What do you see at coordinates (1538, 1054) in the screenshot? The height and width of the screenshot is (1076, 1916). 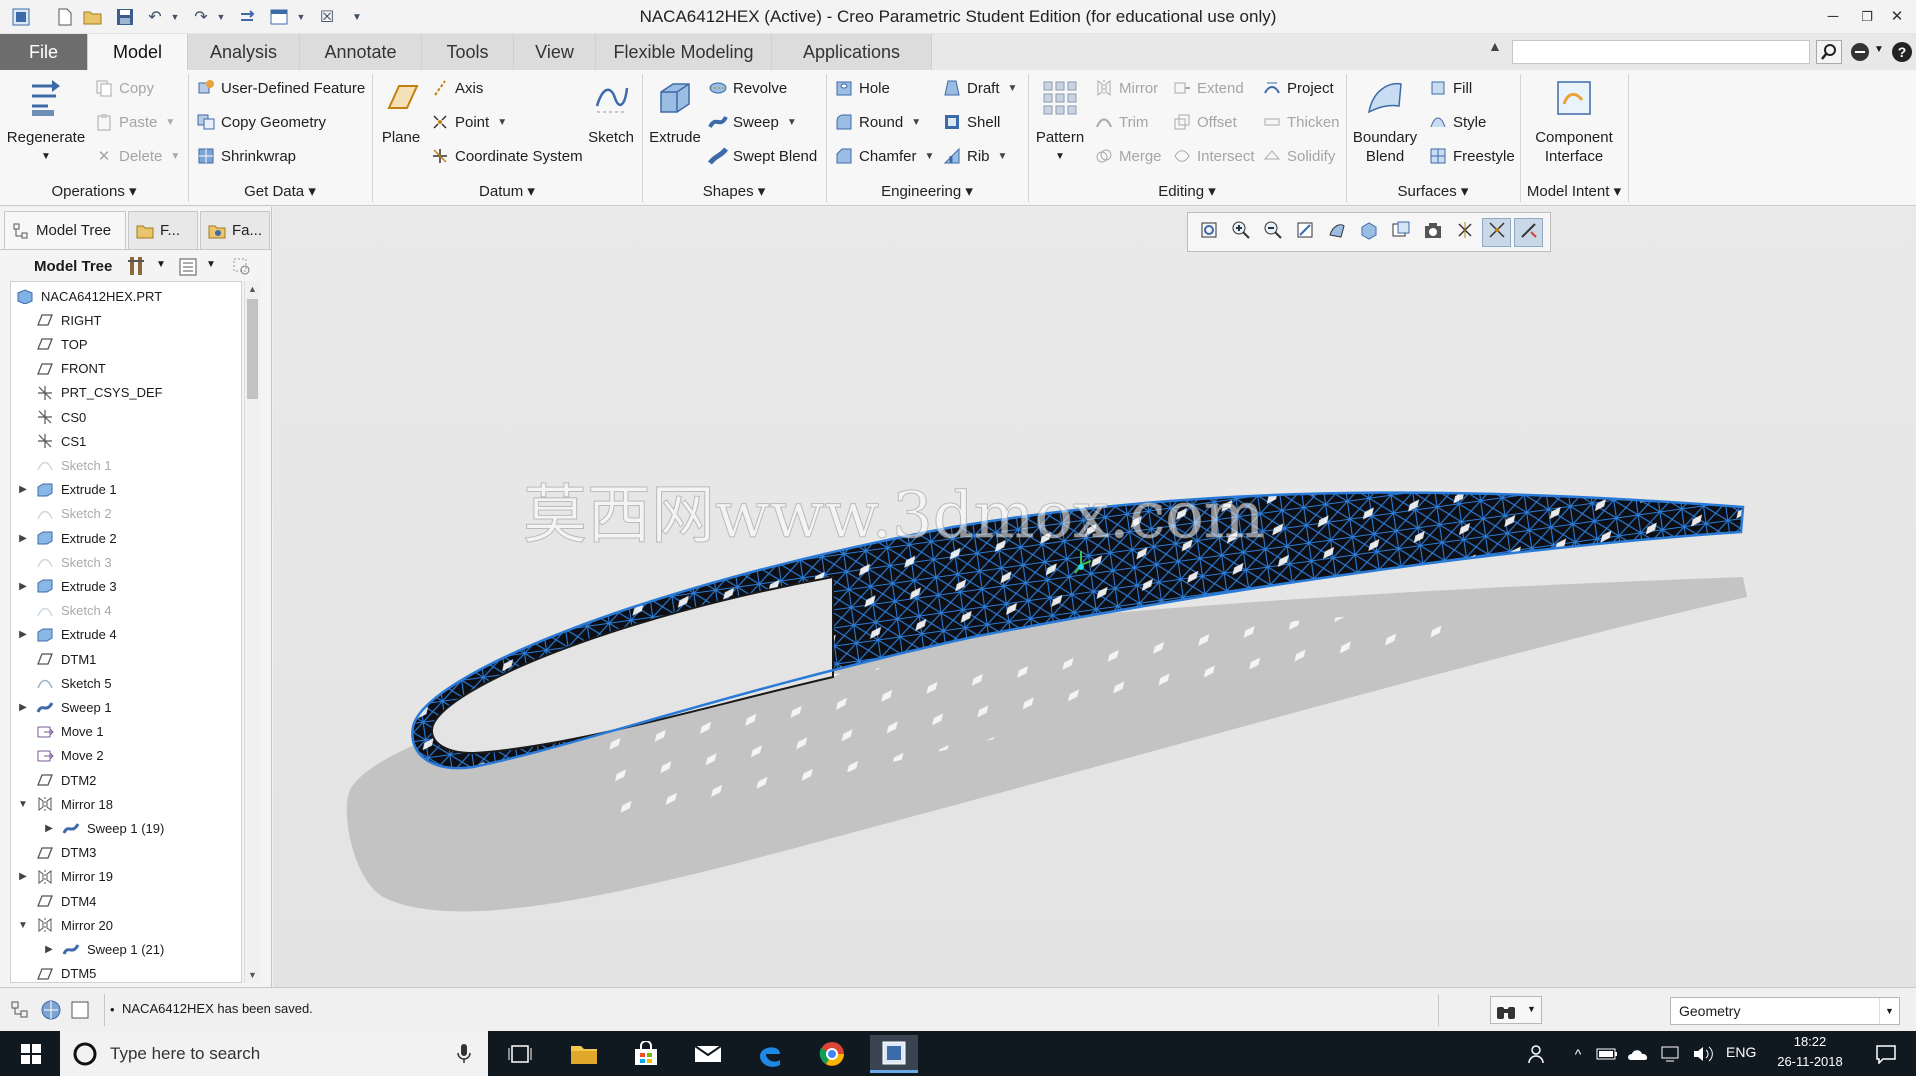 I see `people-icon` at bounding box center [1538, 1054].